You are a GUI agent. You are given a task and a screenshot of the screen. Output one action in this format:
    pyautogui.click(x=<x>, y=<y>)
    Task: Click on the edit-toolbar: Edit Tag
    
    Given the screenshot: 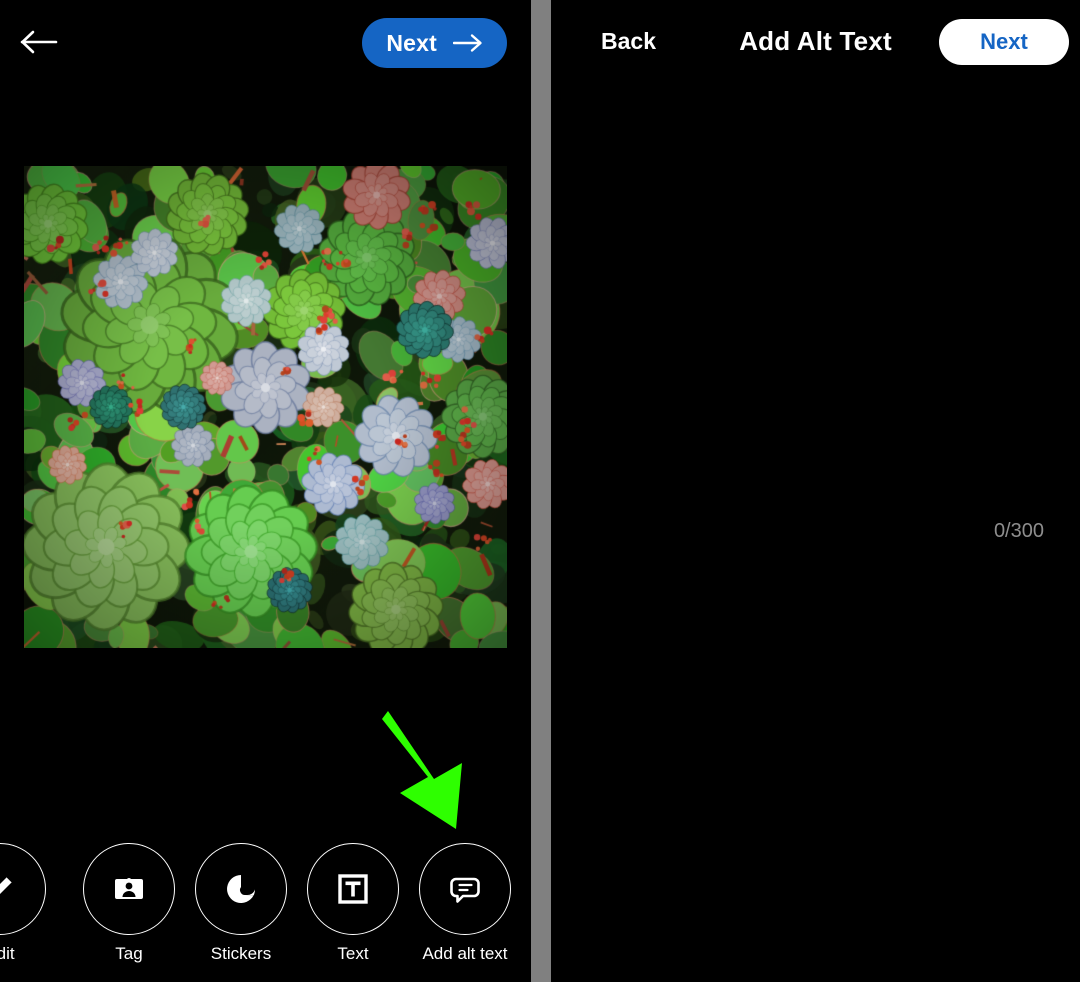 What is the action you would take?
    pyautogui.click(x=265, y=912)
    